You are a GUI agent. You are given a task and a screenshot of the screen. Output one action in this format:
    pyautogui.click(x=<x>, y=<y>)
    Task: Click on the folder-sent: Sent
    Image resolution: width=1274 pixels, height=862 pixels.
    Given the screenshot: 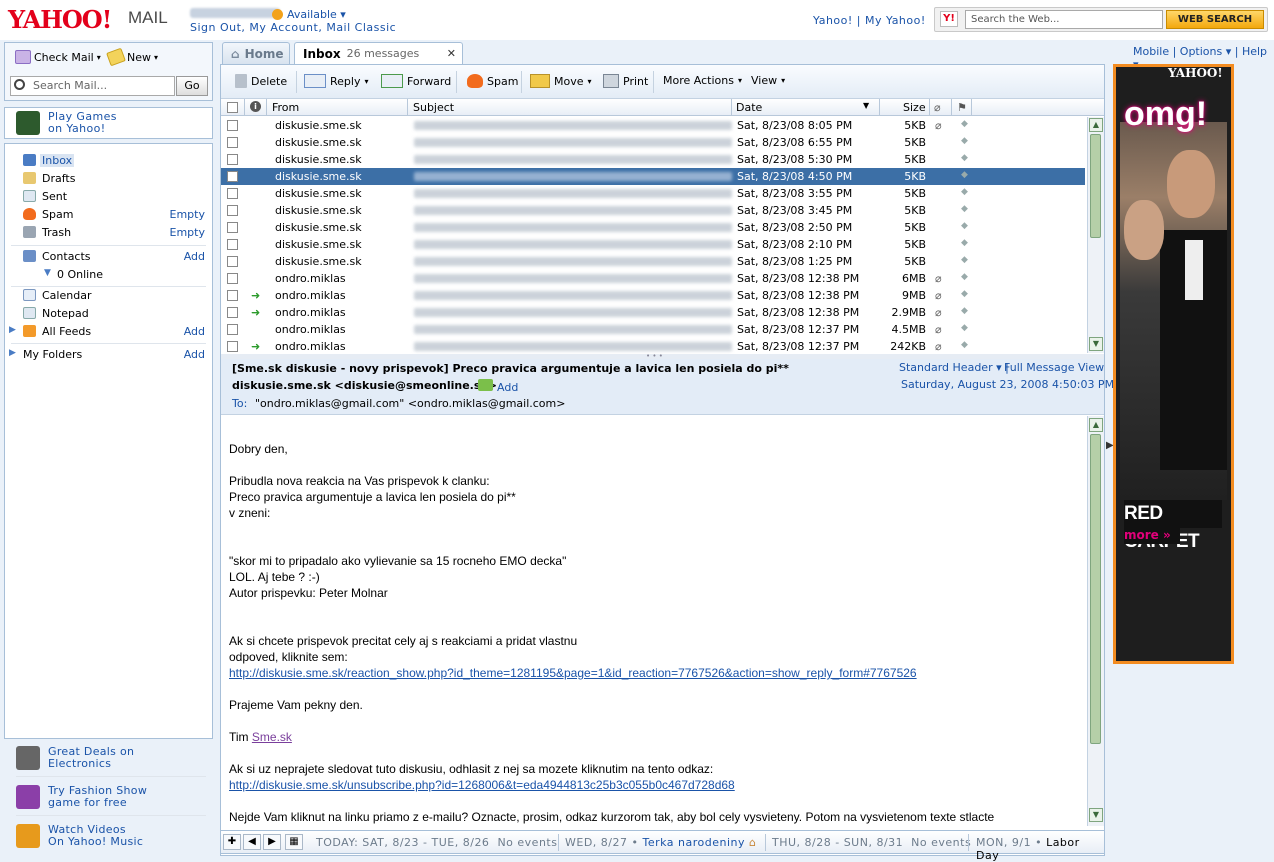 What is the action you would take?
    pyautogui.click(x=108, y=196)
    